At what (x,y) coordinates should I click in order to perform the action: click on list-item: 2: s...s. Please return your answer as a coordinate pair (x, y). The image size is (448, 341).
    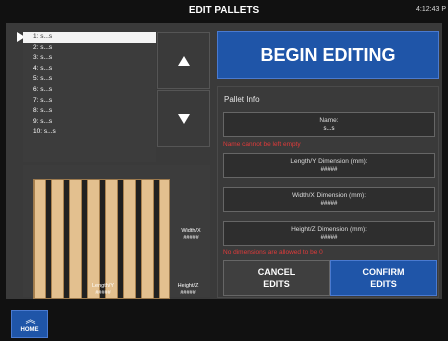
    Looking at the image, I should click on (89, 48).